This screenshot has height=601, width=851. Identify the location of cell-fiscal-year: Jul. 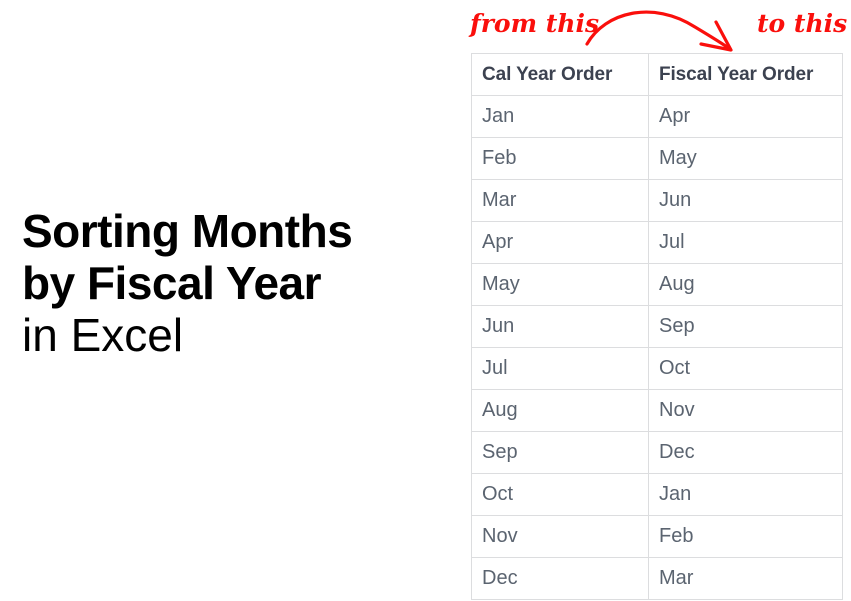
(745, 242).